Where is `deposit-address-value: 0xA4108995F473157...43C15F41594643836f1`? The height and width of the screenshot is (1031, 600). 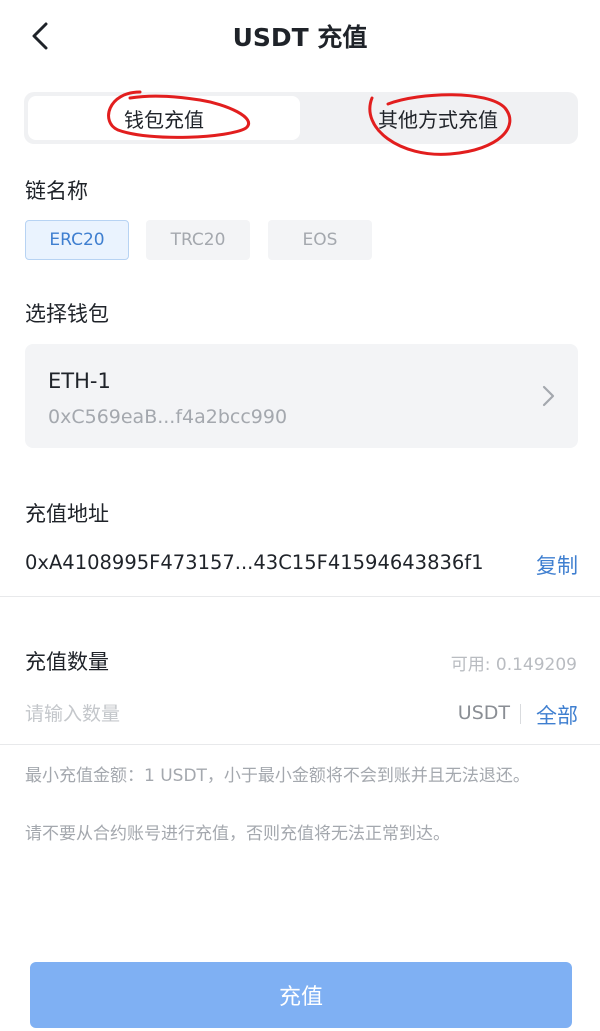 deposit-address-value: 0xA4108995F473157...43C15F41594643836f1 is located at coordinates (254, 562).